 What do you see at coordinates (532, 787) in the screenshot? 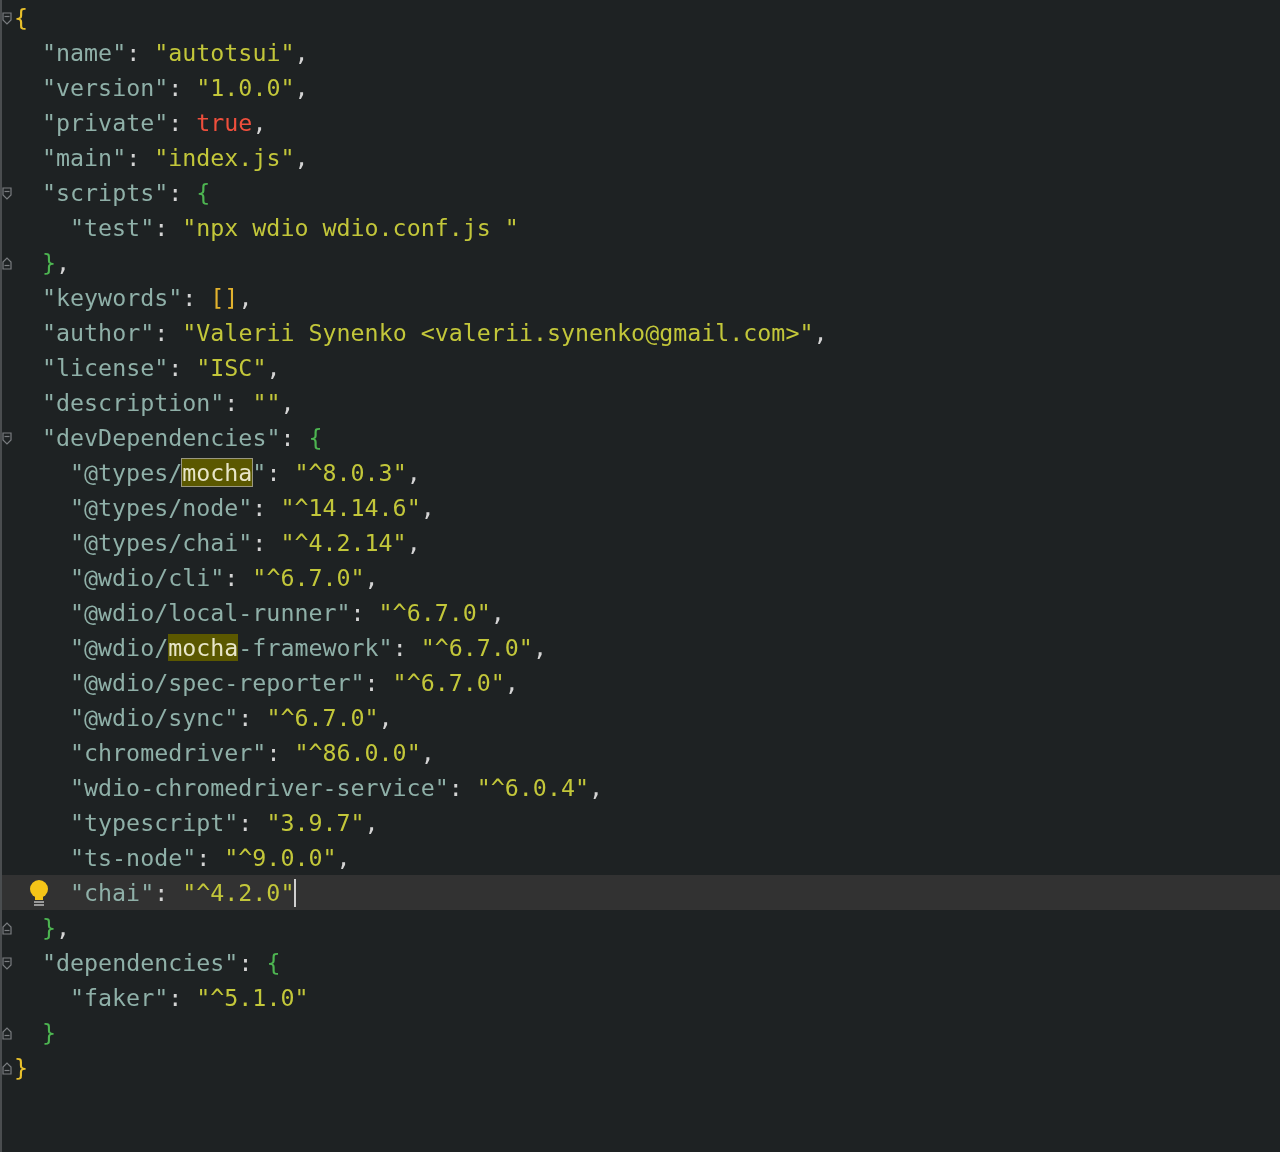
I see `json-string: "^6.0.4"` at bounding box center [532, 787].